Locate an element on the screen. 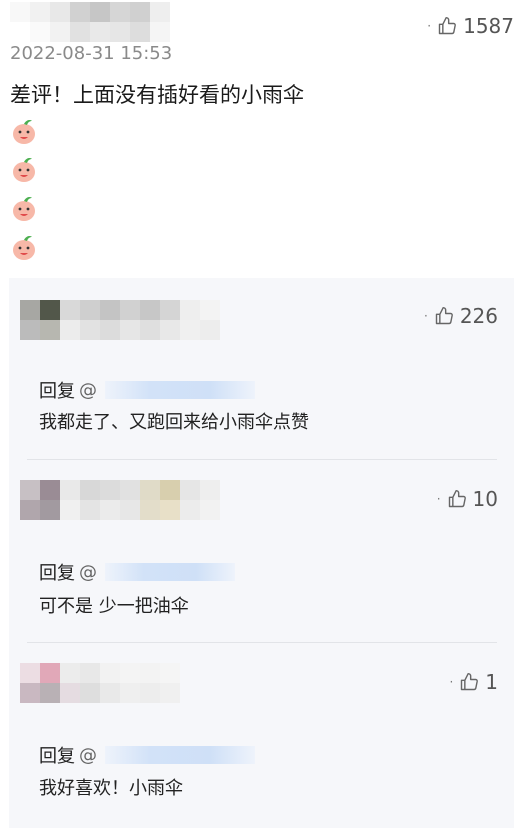  comment-timestamp: 2022-08-31 15:53 is located at coordinates (91, 53).